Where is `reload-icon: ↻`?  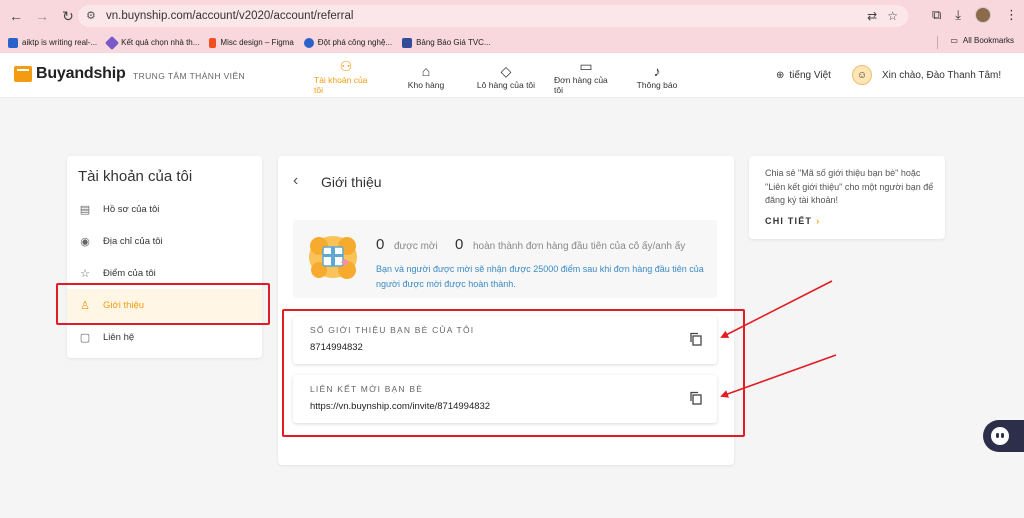
reload-icon: ↻ is located at coordinates (68, 16).